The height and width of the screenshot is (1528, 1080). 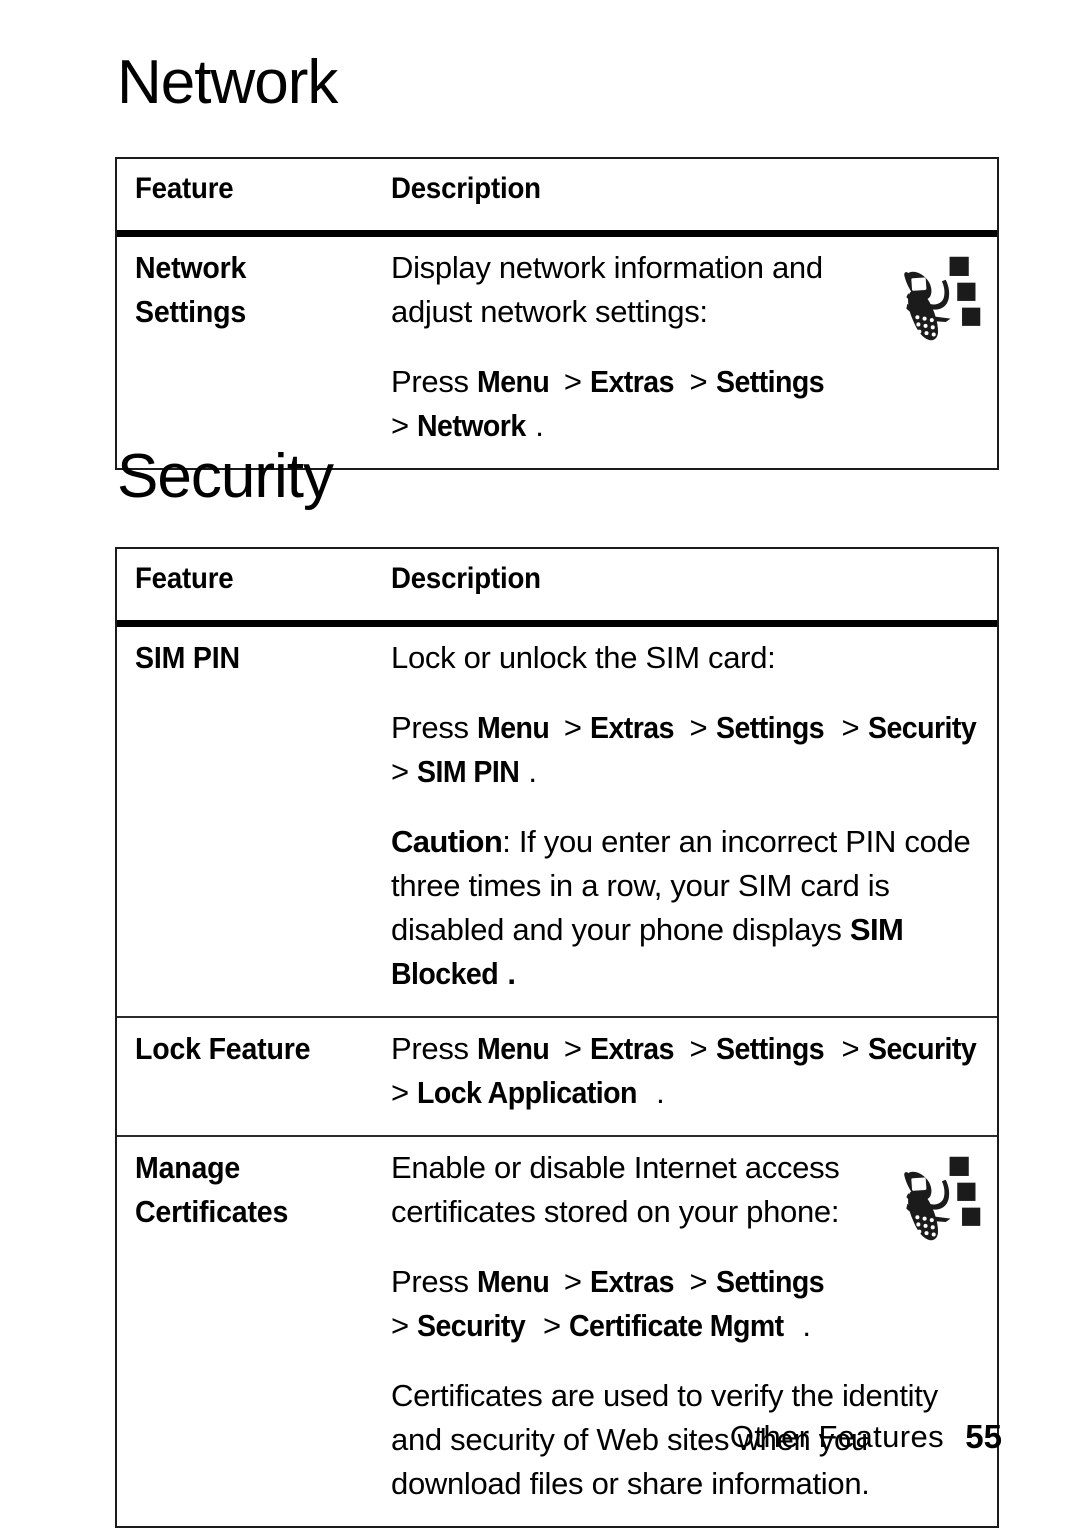 I want to click on description-paragraph: Lock or unlock the SIM card:, so click(x=689, y=658).